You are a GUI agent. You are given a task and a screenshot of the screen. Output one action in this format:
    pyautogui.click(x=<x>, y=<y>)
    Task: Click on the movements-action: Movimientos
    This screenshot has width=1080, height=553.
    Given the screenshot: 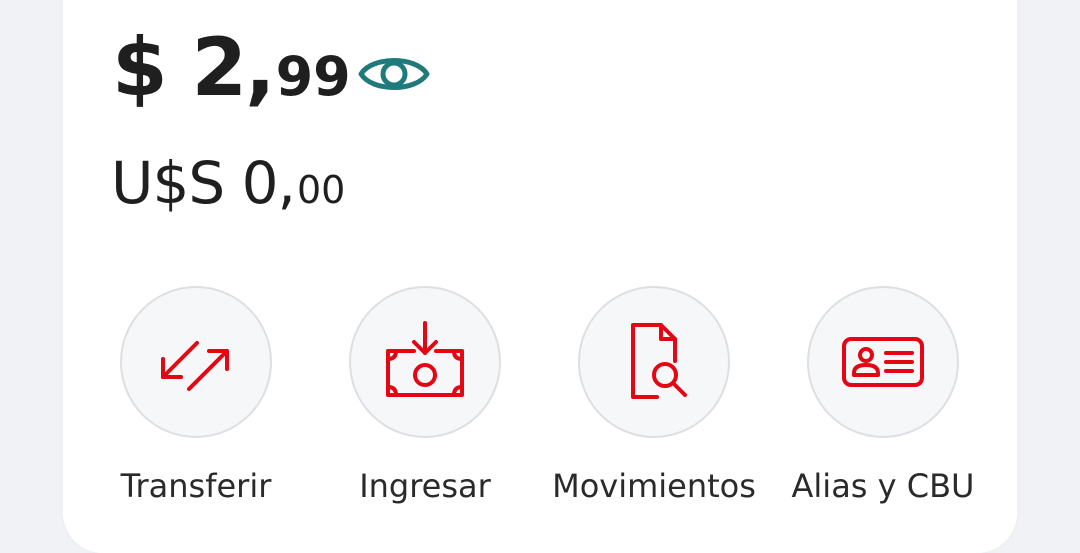 What is the action you would take?
    pyautogui.click(x=654, y=394)
    